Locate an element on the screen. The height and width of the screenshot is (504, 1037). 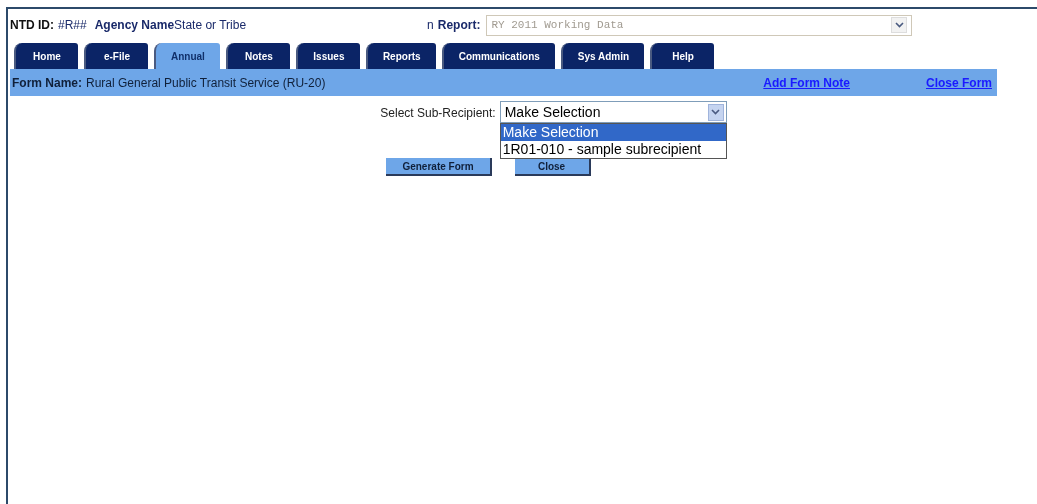
nav-tab: e-File is located at coordinates (116, 56).